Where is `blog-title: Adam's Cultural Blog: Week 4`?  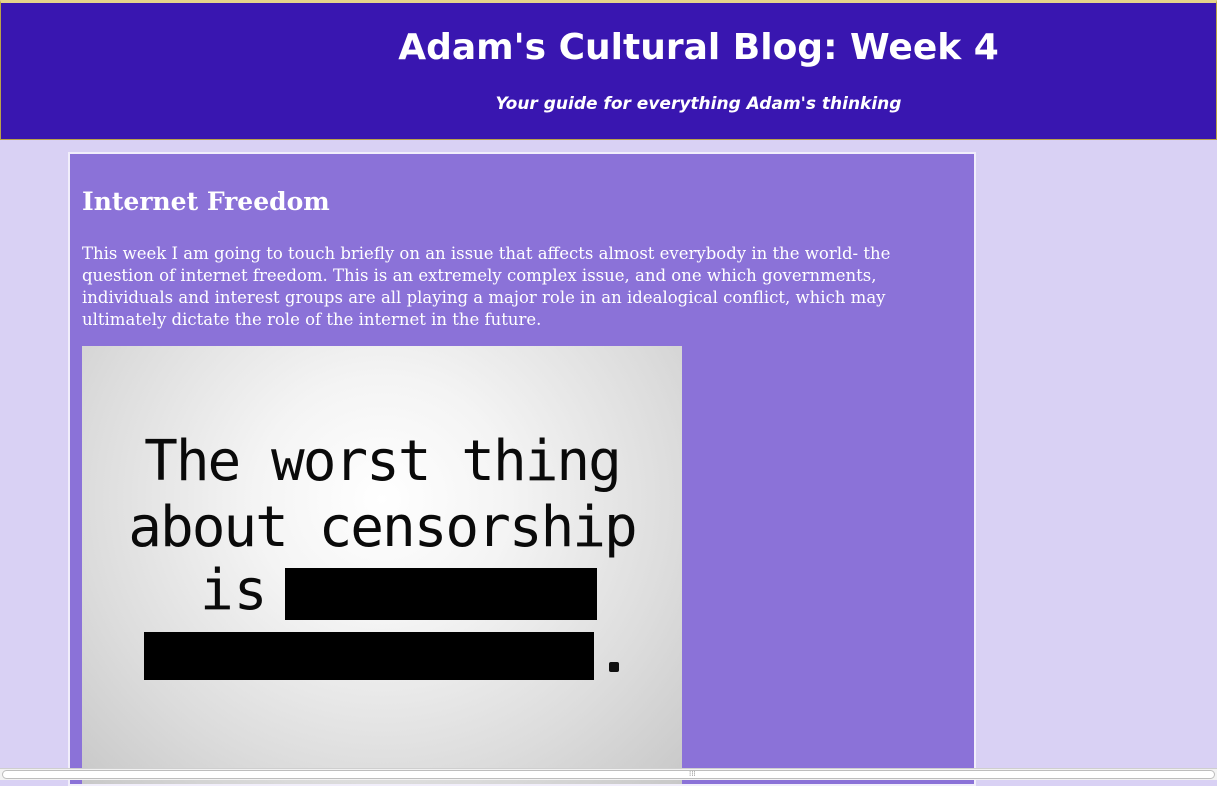 blog-title: Adam's Cultural Blog: Week 4 is located at coordinates (698, 47).